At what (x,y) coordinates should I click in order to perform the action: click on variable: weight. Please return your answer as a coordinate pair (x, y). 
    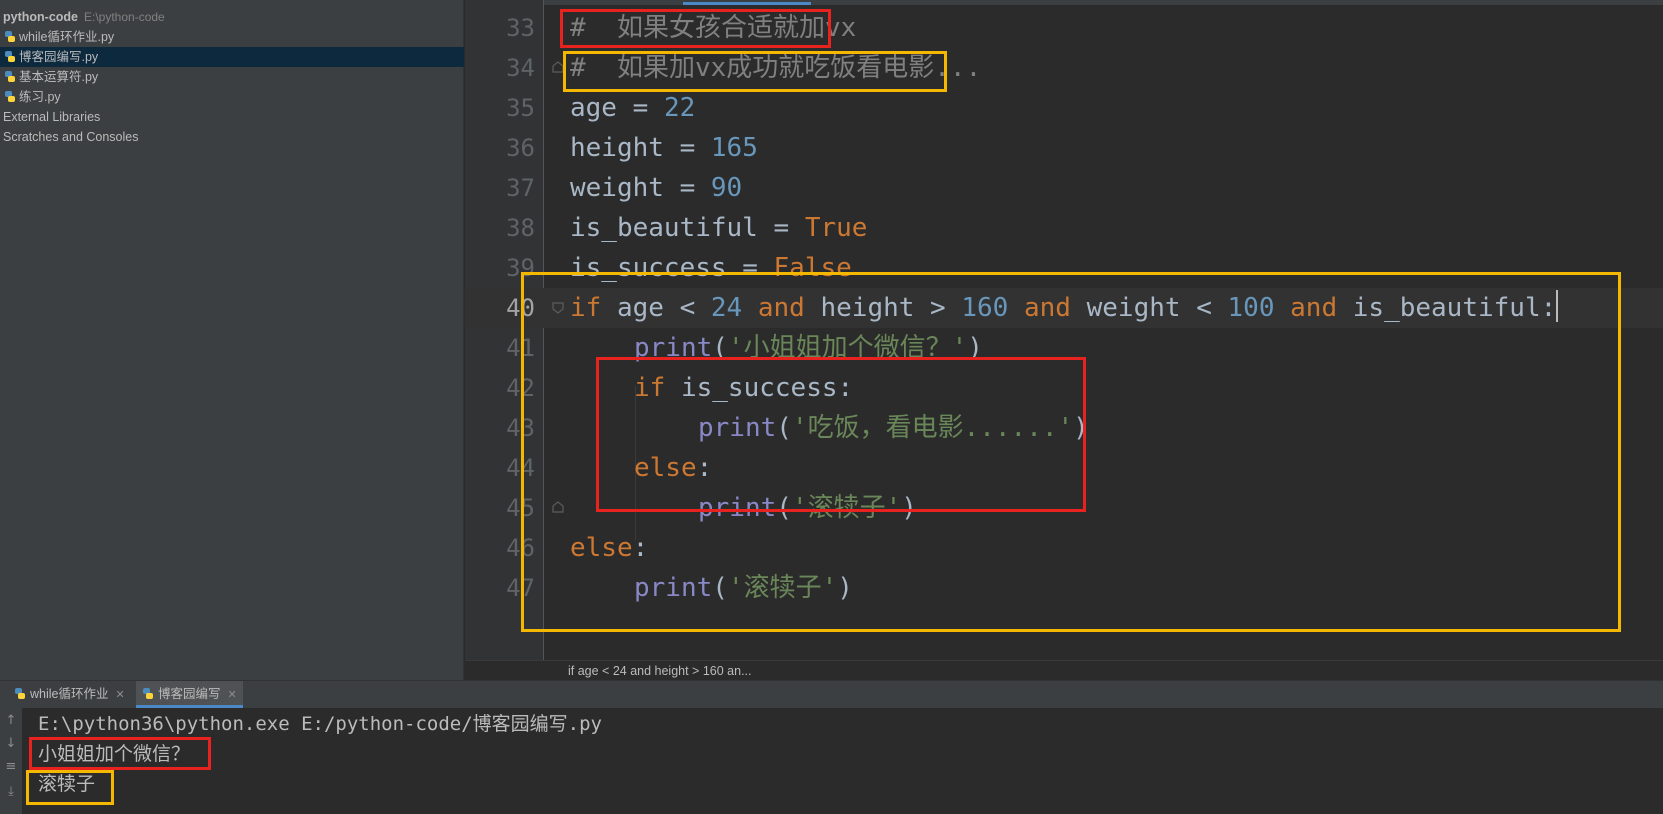
    Looking at the image, I should click on (617, 188).